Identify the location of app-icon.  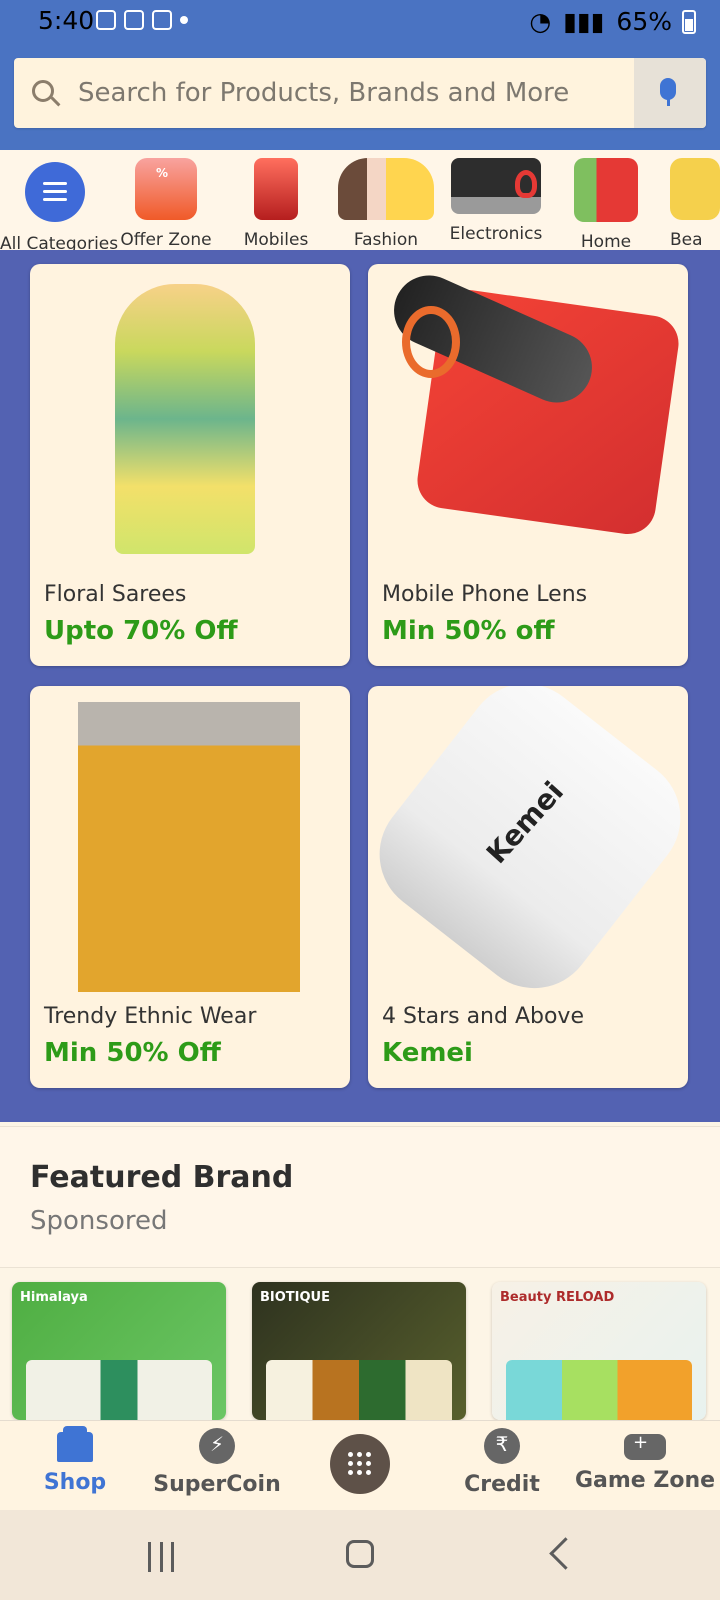
(162, 20).